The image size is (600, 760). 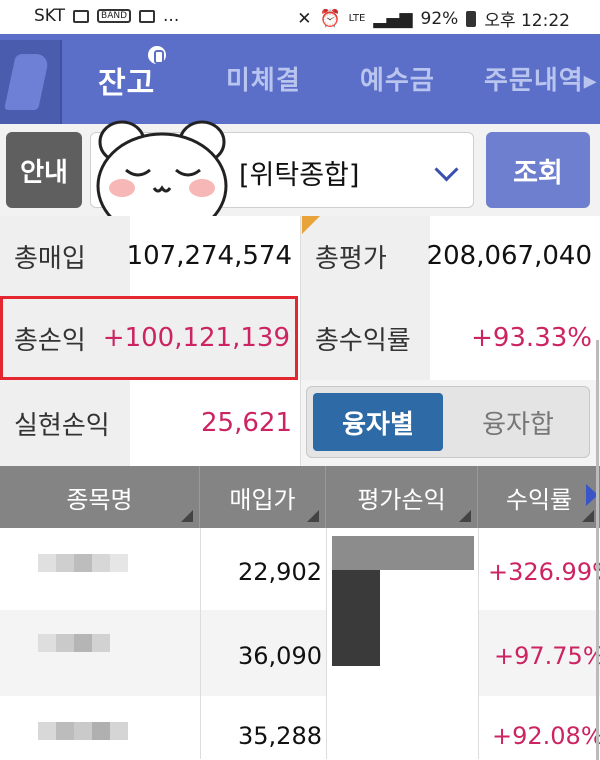 I want to click on status-bar: SKT BAND ... ✕ ⏰ LTE ▂▄▆ 92% 오후 12:22, so click(x=300, y=17).